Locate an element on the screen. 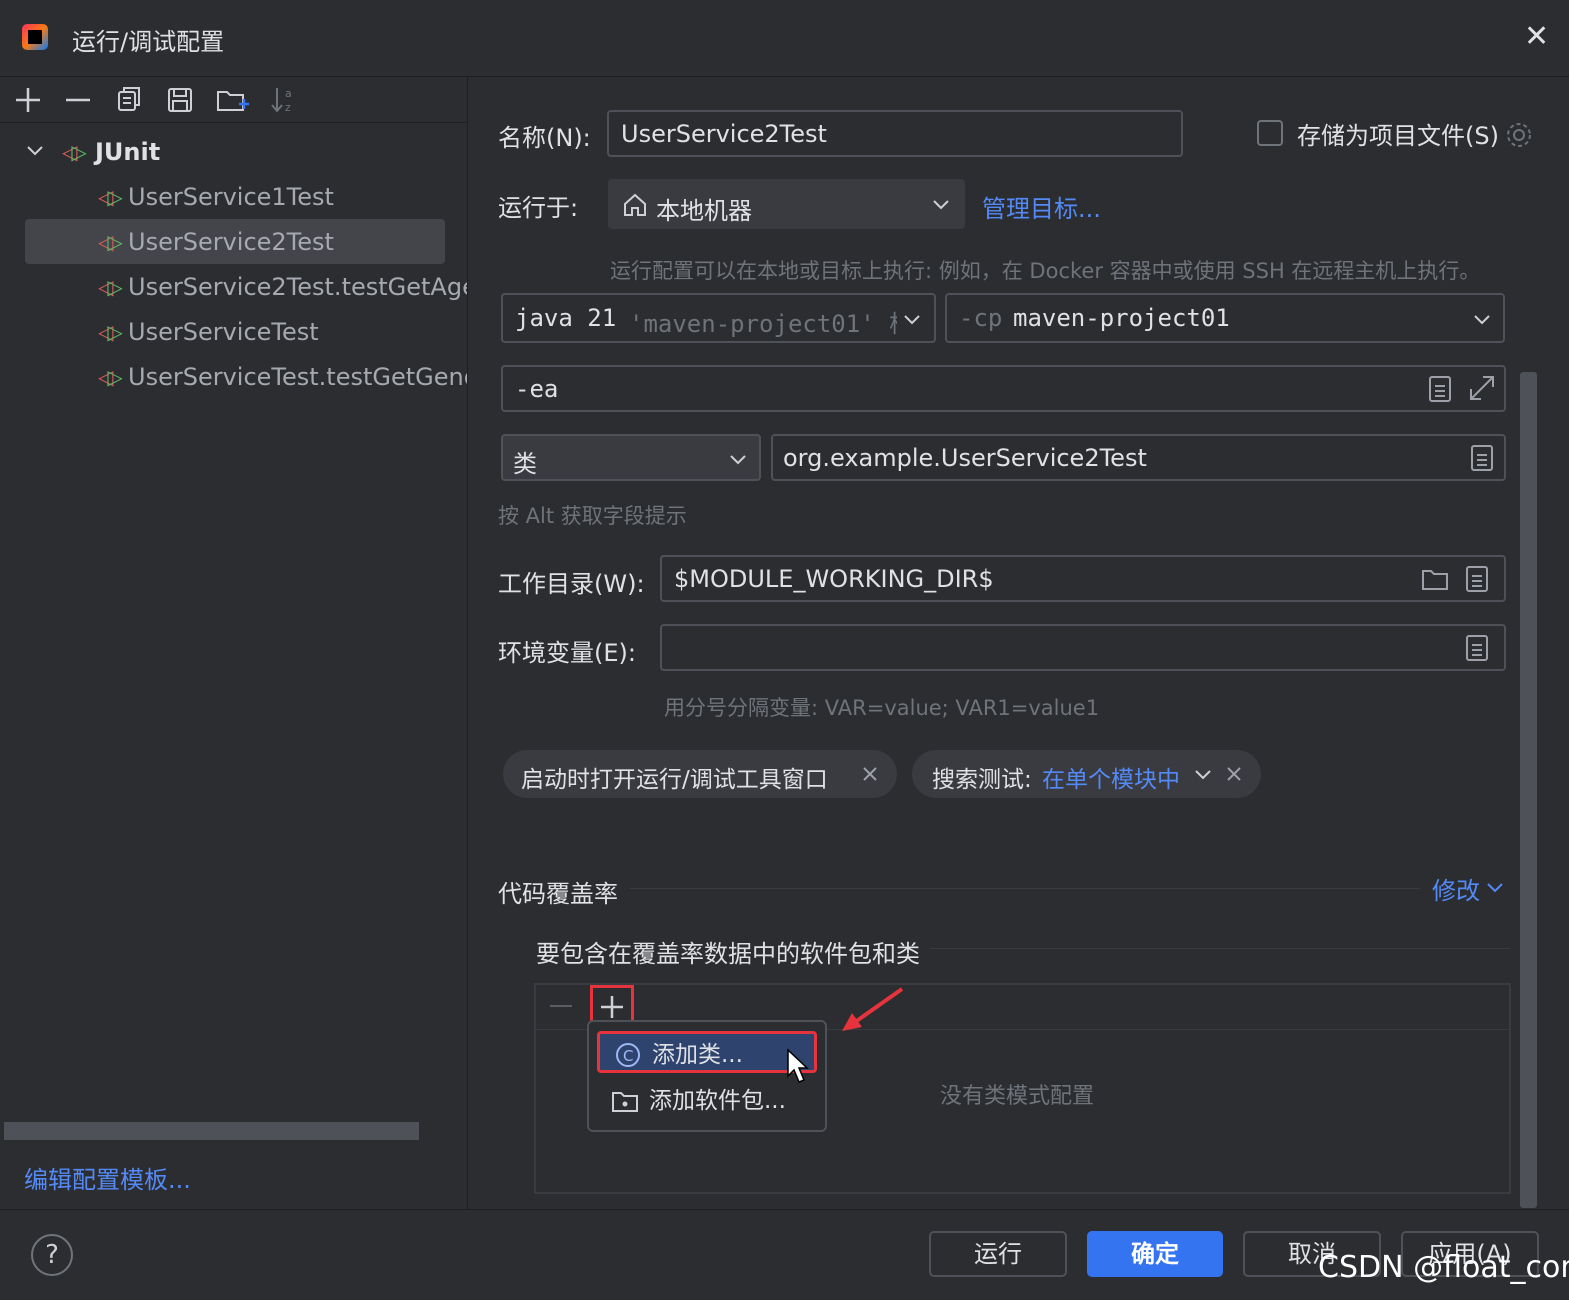  run-button: 运行 is located at coordinates (998, 1254).